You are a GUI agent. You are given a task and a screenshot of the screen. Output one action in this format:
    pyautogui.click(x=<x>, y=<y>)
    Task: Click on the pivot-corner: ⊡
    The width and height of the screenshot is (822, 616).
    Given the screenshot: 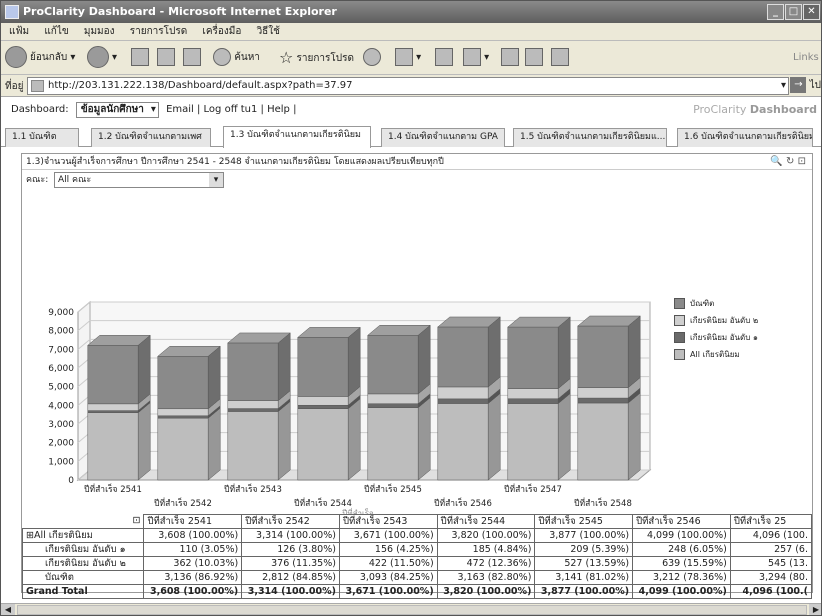 What is the action you would take?
    pyautogui.click(x=83, y=521)
    